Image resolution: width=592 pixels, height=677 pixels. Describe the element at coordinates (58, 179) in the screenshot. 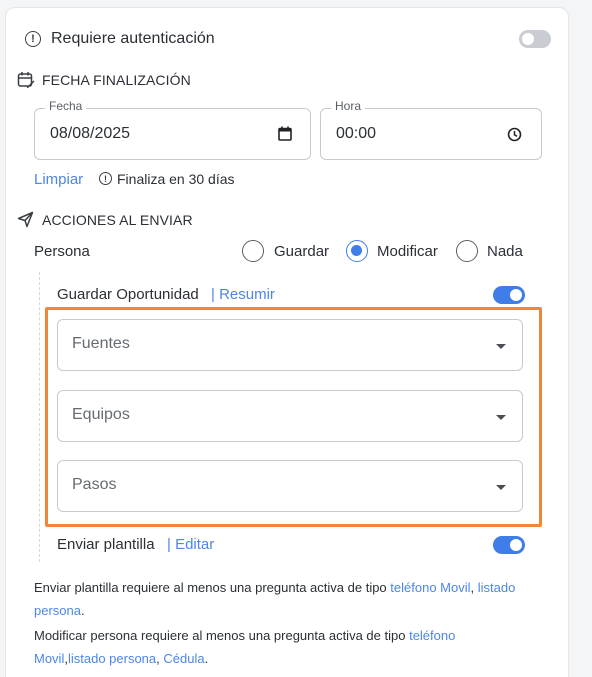

I see `clear-date-link: Limpiar` at that location.